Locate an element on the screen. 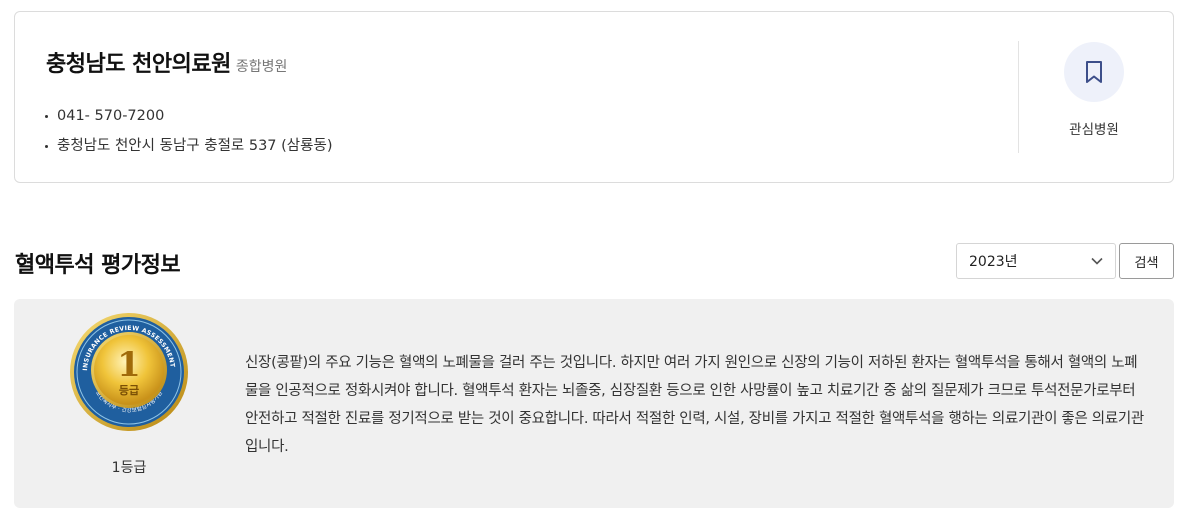 This screenshot has width=1177, height=520. chevron-down-icon is located at coordinates (1097, 261).